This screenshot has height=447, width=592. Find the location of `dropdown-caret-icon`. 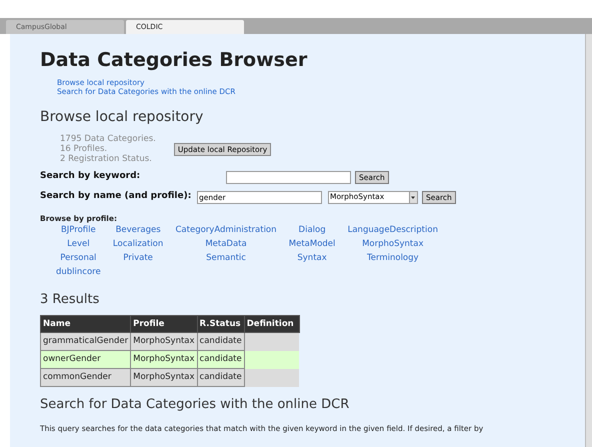

dropdown-caret-icon is located at coordinates (413, 197).